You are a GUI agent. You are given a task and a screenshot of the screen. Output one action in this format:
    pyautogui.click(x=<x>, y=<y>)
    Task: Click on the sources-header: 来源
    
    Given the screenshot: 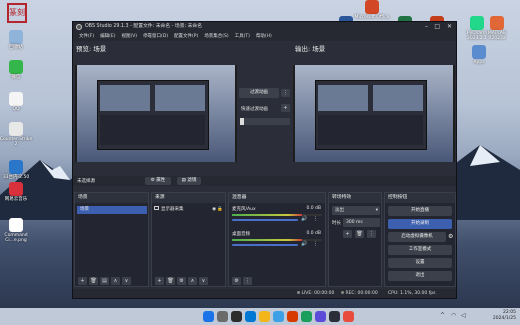 What is the action you would take?
    pyautogui.click(x=188, y=198)
    